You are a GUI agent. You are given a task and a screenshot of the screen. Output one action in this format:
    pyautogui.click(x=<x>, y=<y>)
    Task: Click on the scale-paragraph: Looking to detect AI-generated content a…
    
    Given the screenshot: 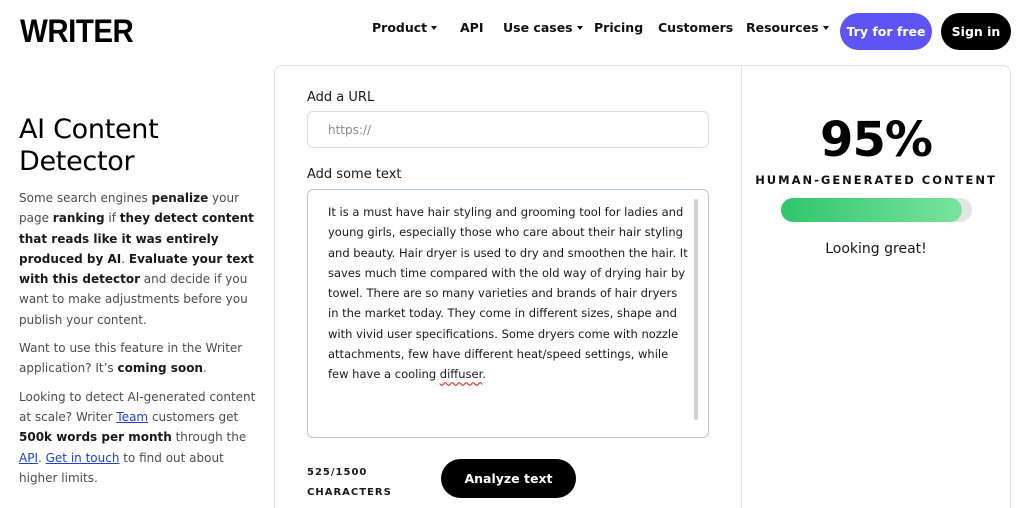 What is the action you would take?
    pyautogui.click(x=139, y=437)
    